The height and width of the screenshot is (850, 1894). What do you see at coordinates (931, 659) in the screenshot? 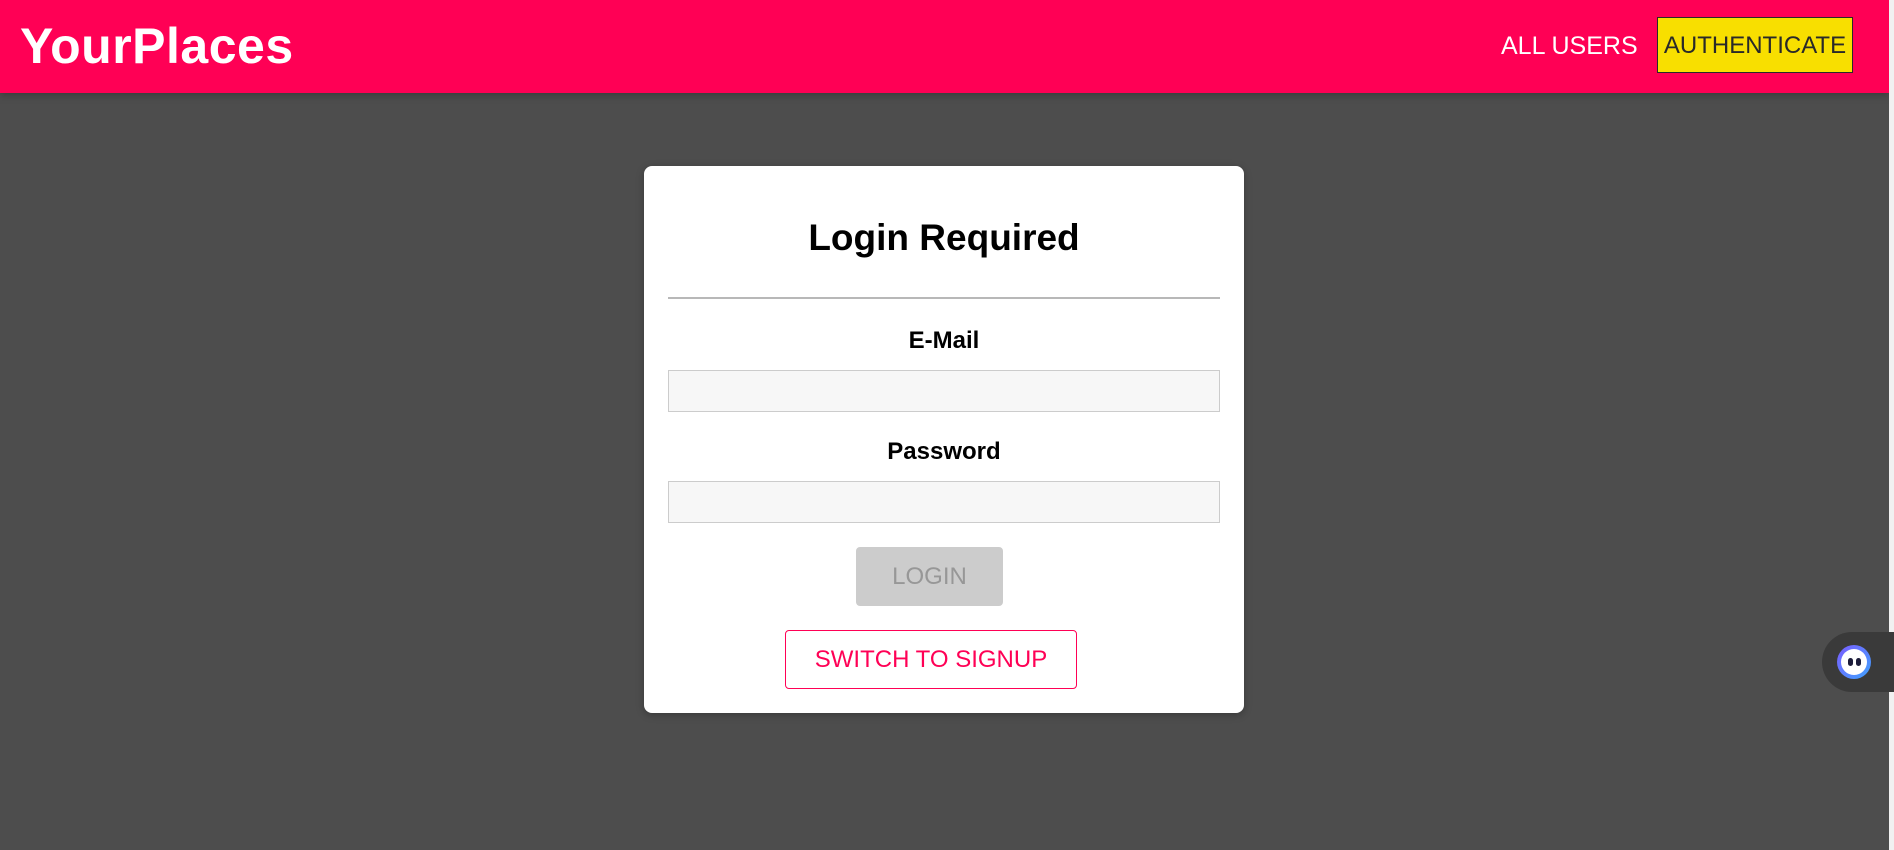
I see `switch-to-signup-button: SWITCH TO SIGNUP` at bounding box center [931, 659].